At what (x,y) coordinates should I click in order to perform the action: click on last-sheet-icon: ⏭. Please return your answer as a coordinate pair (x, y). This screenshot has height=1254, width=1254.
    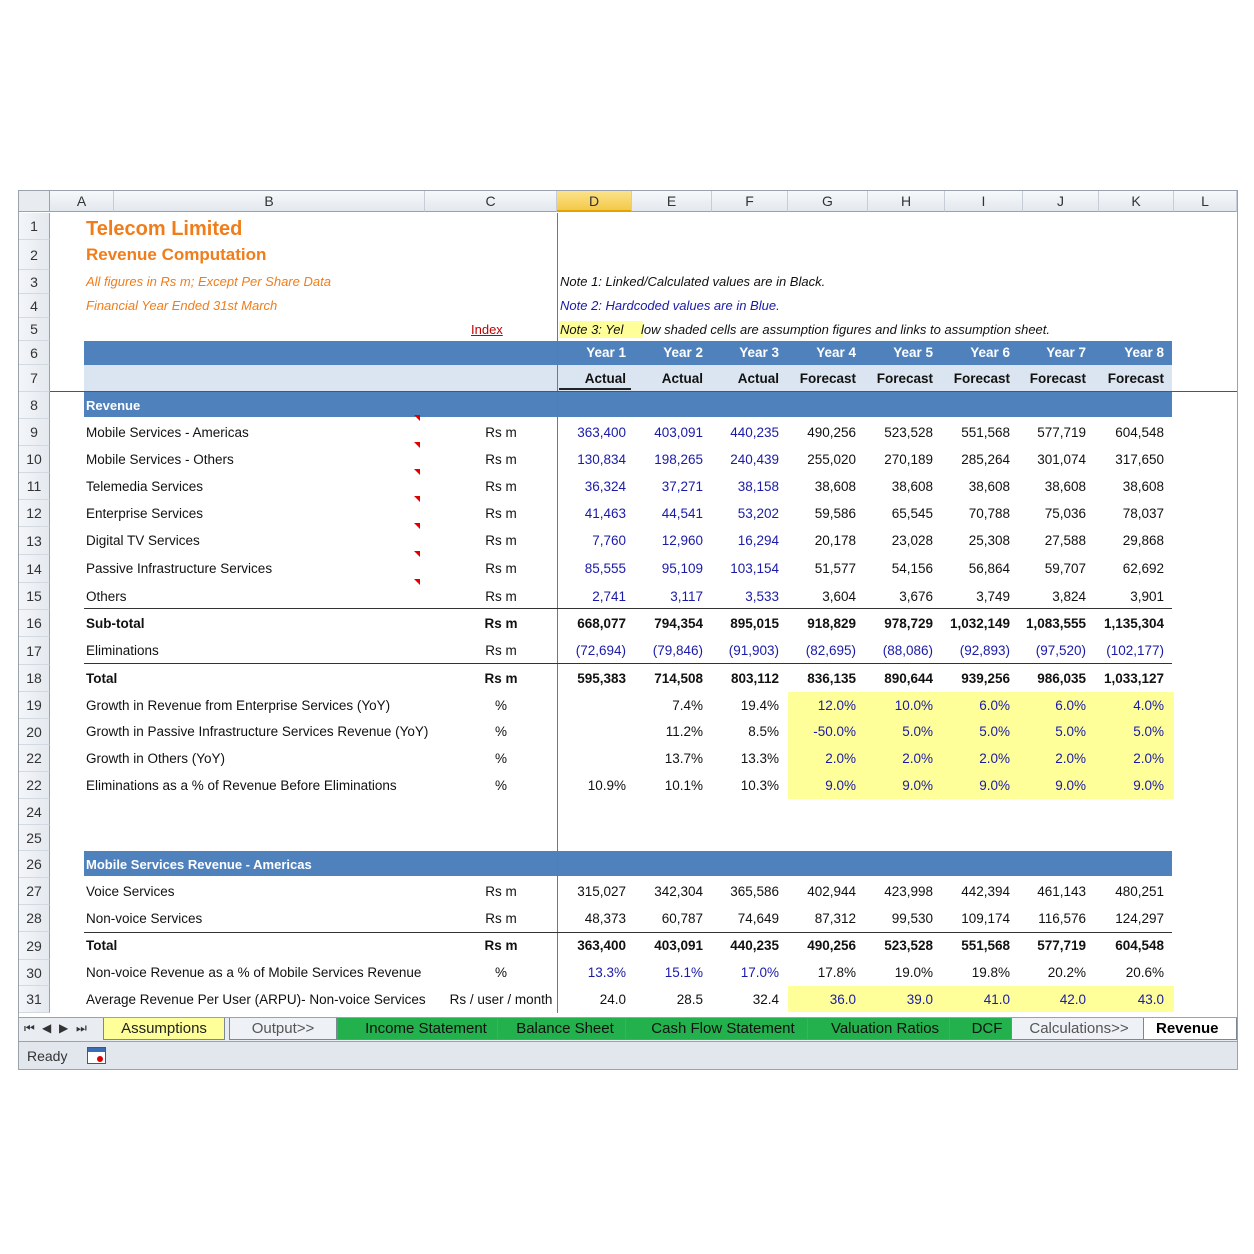
    Looking at the image, I should click on (81, 1028).